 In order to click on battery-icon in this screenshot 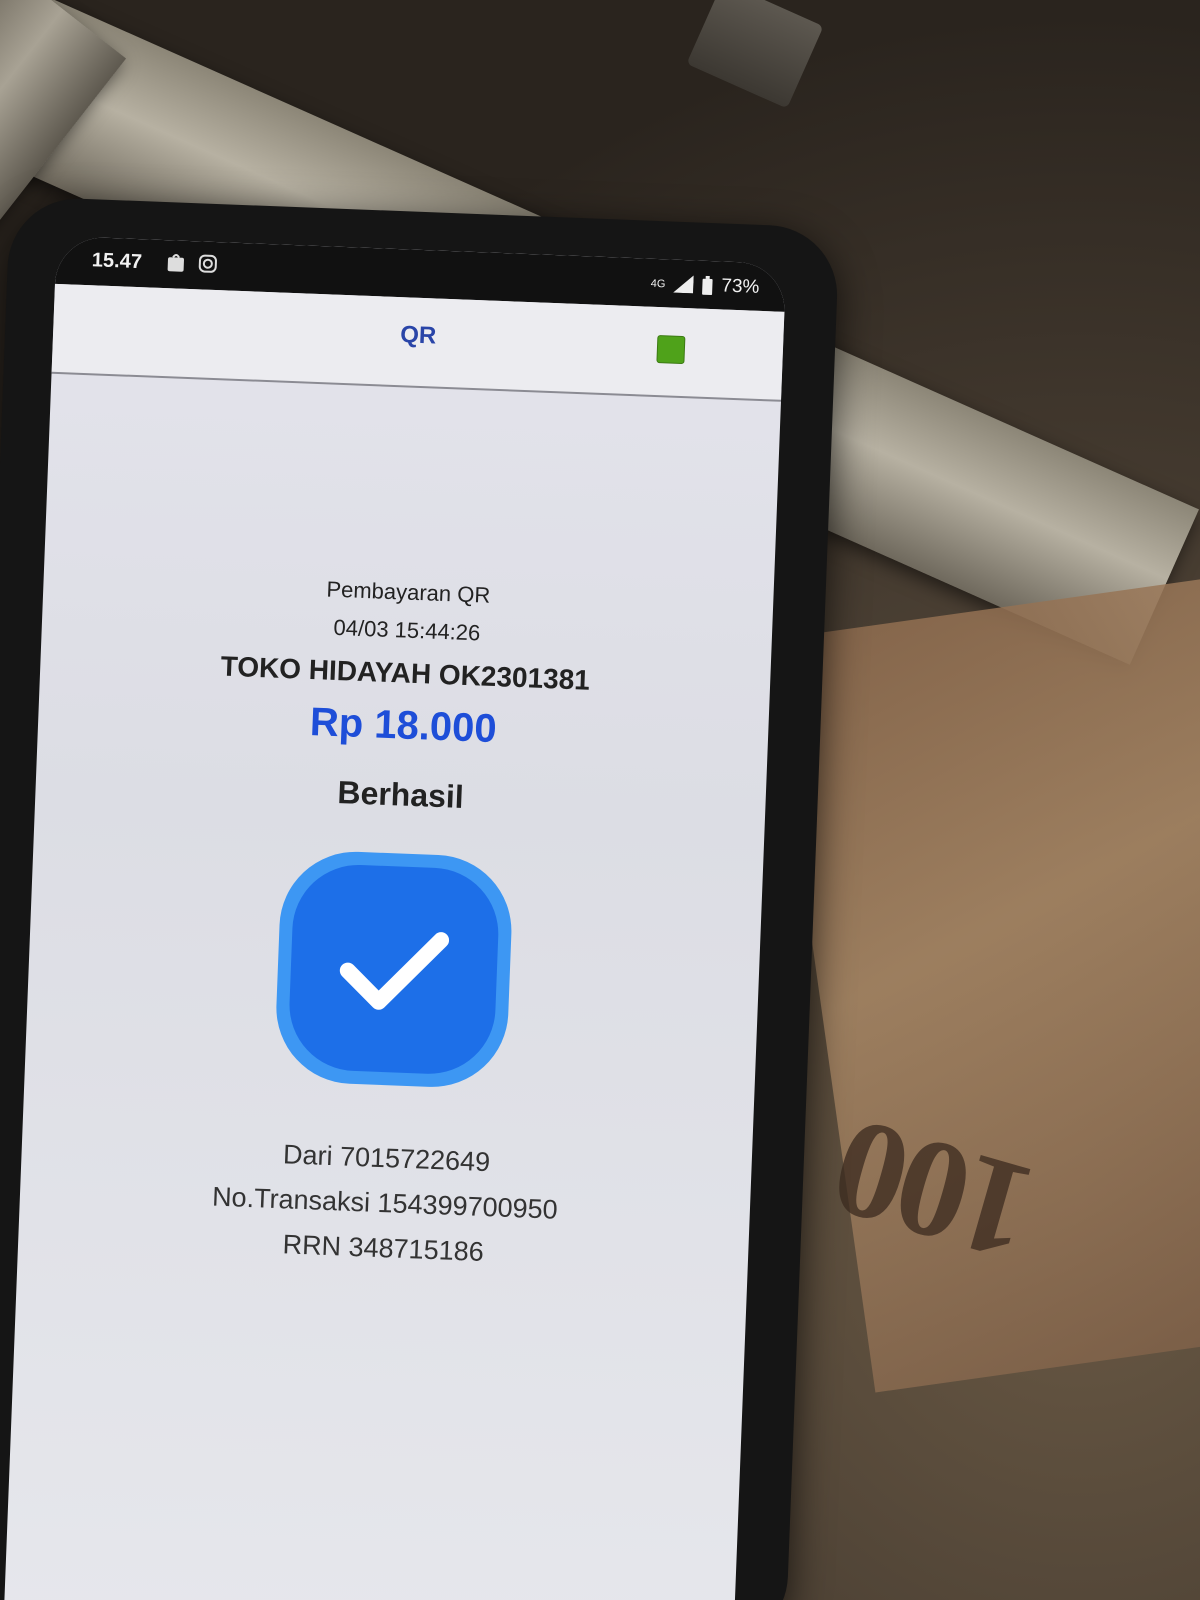, I will do `click(707, 285)`.